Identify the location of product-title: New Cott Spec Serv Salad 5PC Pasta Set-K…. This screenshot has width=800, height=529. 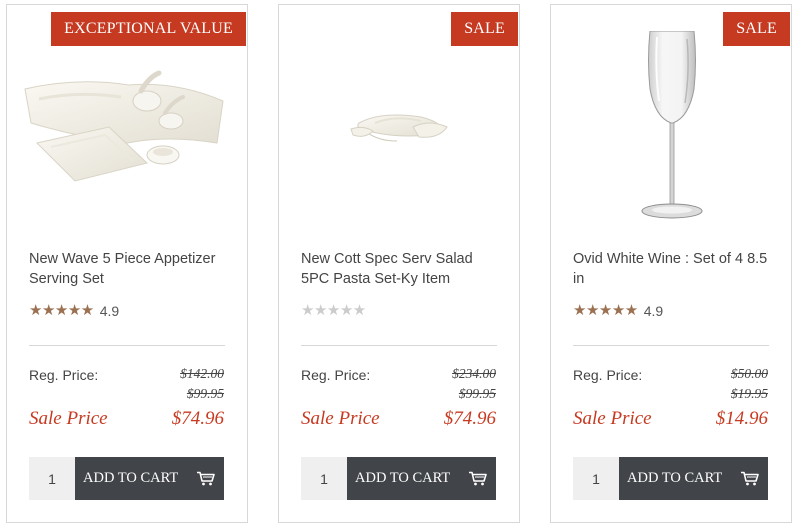
(401, 269).